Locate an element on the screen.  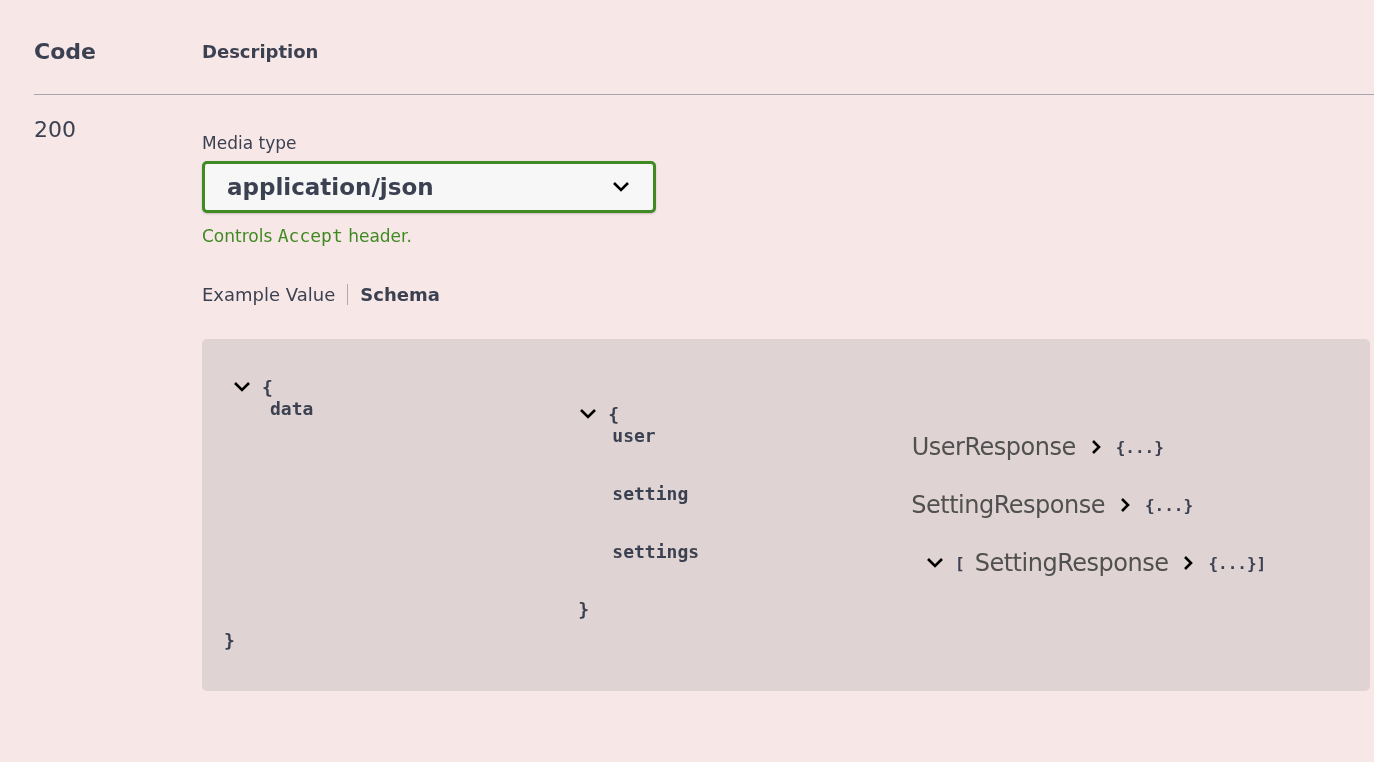
column-header: Code is located at coordinates (65, 50).